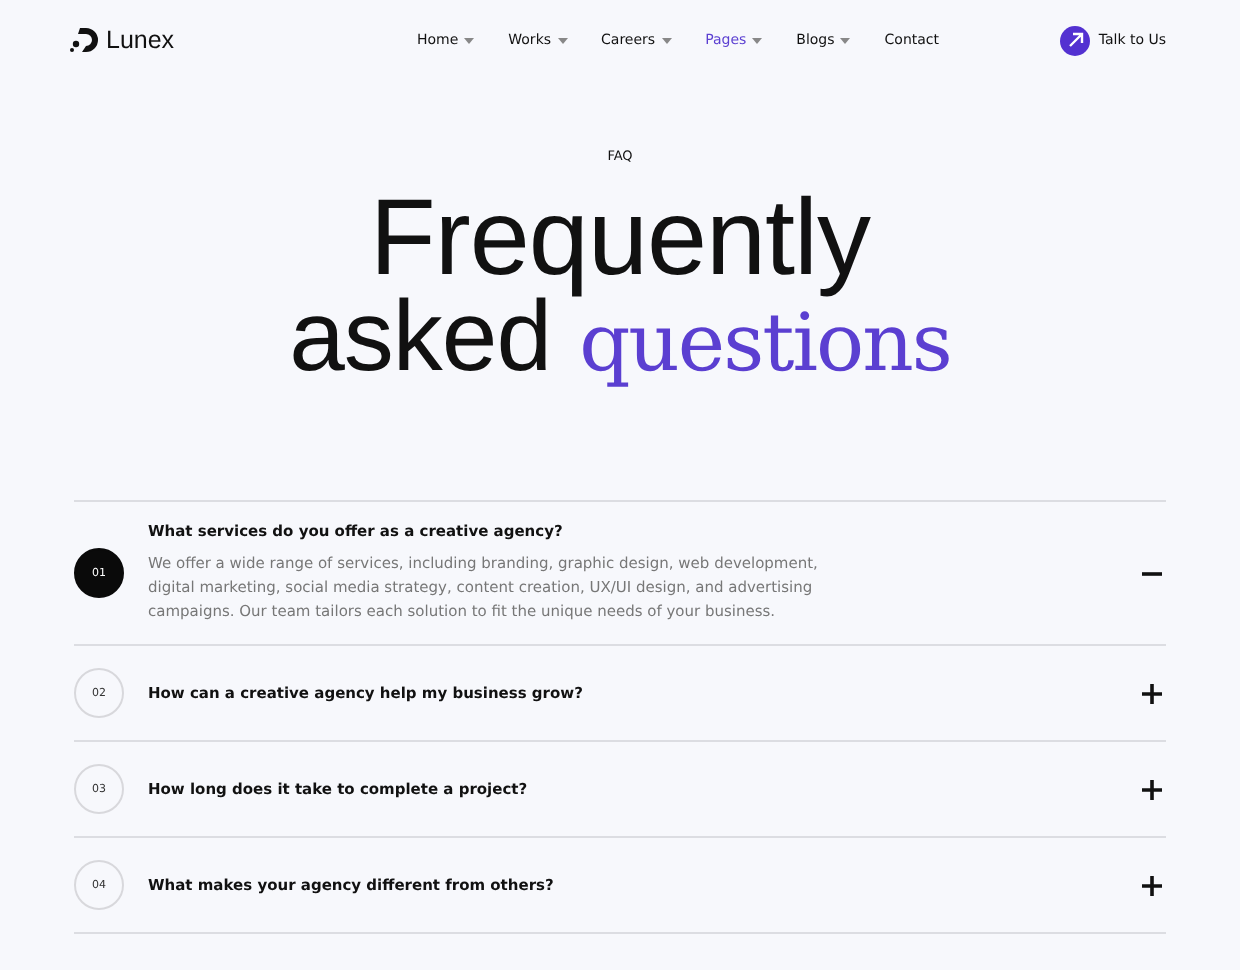 This screenshot has width=1240, height=970. I want to click on logo-icon, so click(84, 40).